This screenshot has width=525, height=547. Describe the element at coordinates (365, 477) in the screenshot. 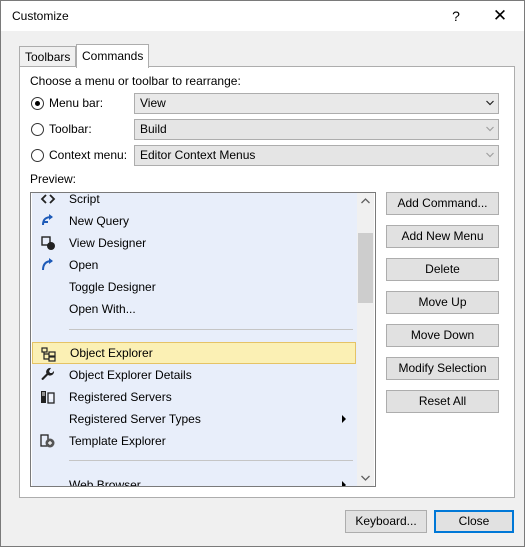

I see `scroll-down-icon` at that location.